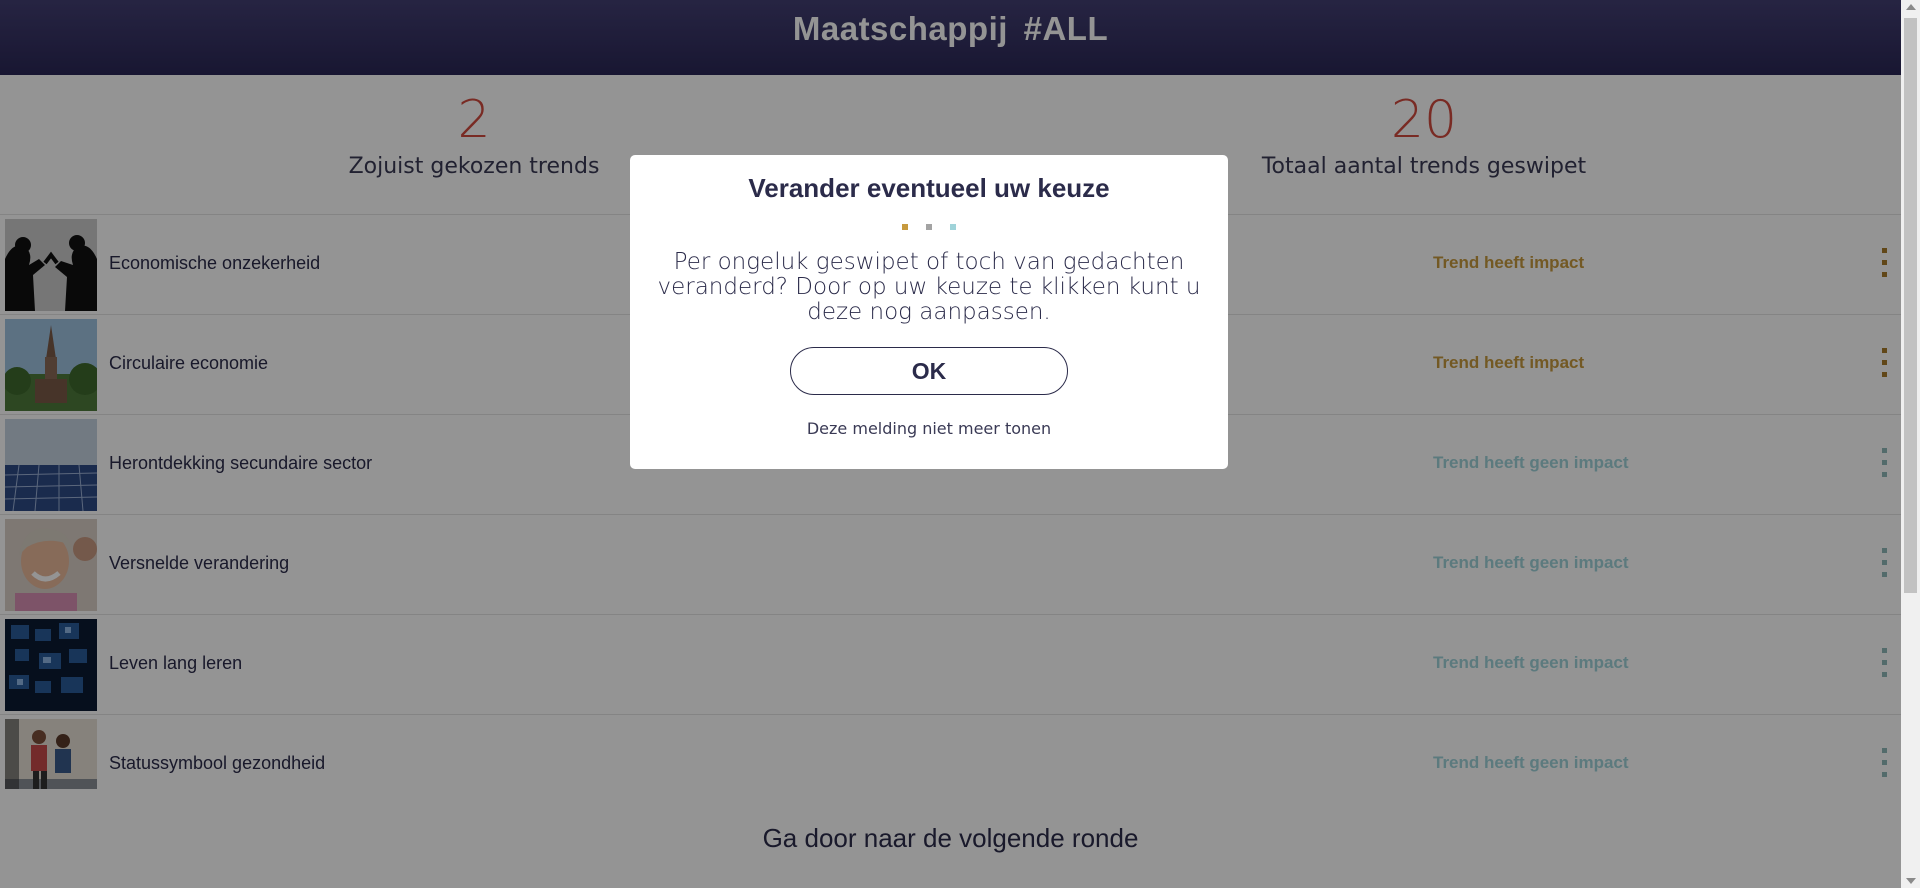 Image resolution: width=1920 pixels, height=888 pixels. I want to click on scroll-up-arrow-icon, so click(1911, 7).